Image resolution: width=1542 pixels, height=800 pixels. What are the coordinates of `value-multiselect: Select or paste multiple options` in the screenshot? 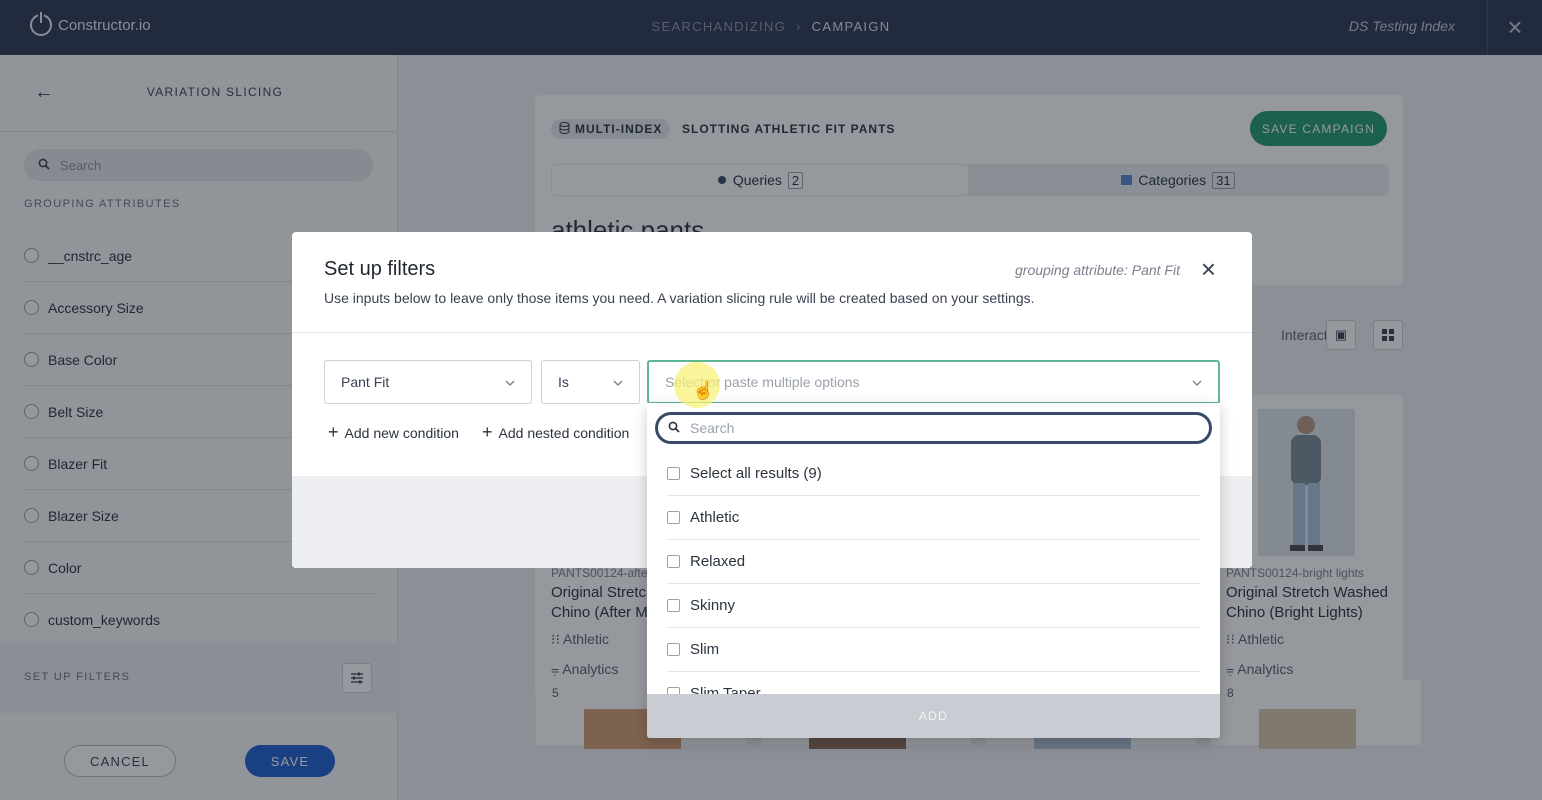 It's located at (933, 382).